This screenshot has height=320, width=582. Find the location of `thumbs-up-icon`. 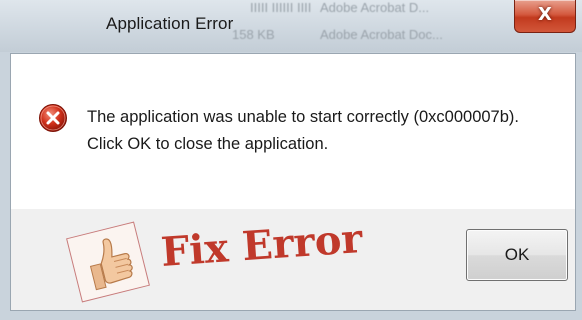

thumbs-up-icon is located at coordinates (111, 264).